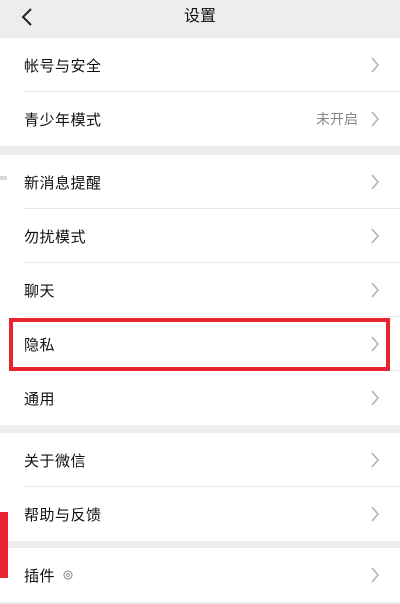 This screenshot has width=400, height=604. Describe the element at coordinates (55, 236) in the screenshot. I see `row-label: 勿扰模式` at that location.